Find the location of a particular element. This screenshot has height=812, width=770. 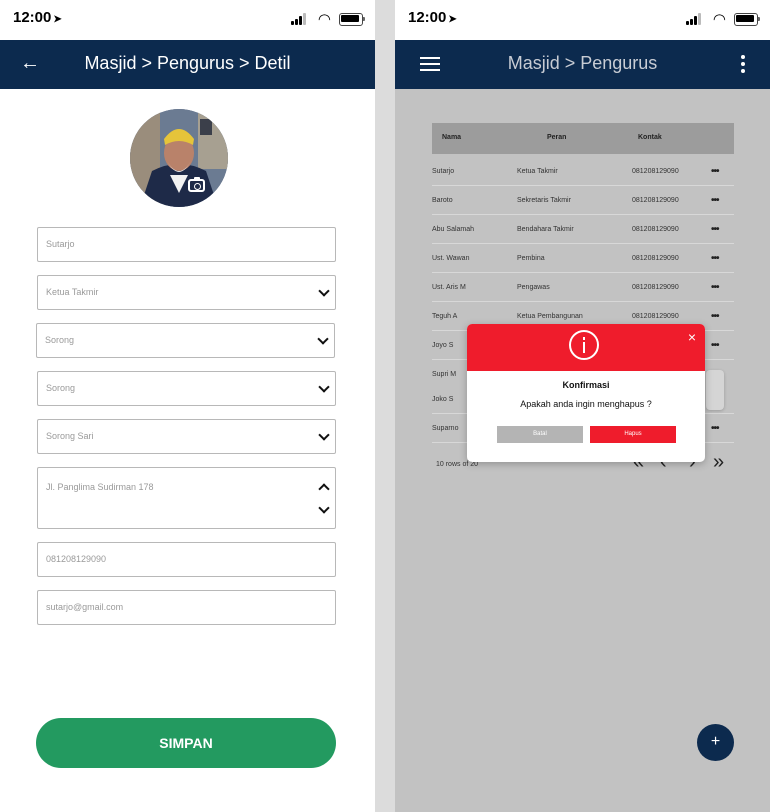

row-role: Bendahara Takmir is located at coordinates (545, 229).